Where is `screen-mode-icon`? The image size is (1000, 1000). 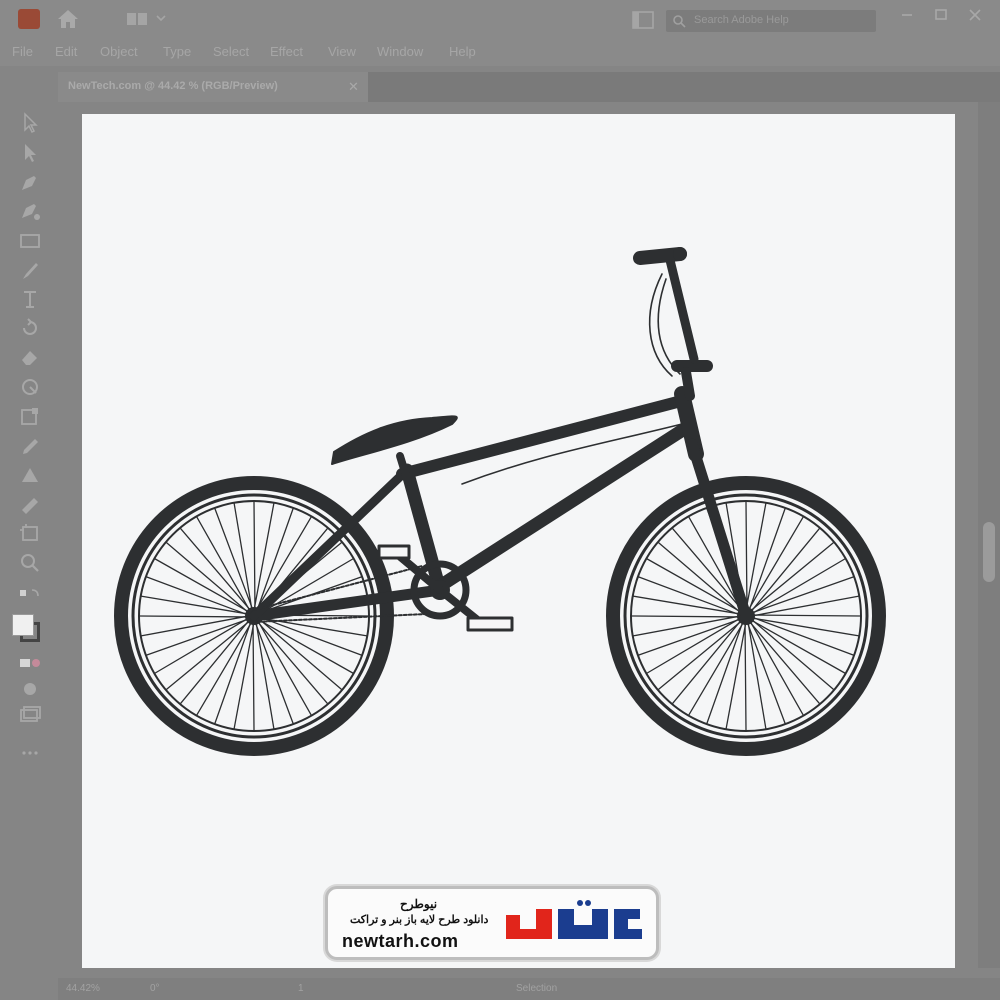
screen-mode-icon is located at coordinates (30, 715).